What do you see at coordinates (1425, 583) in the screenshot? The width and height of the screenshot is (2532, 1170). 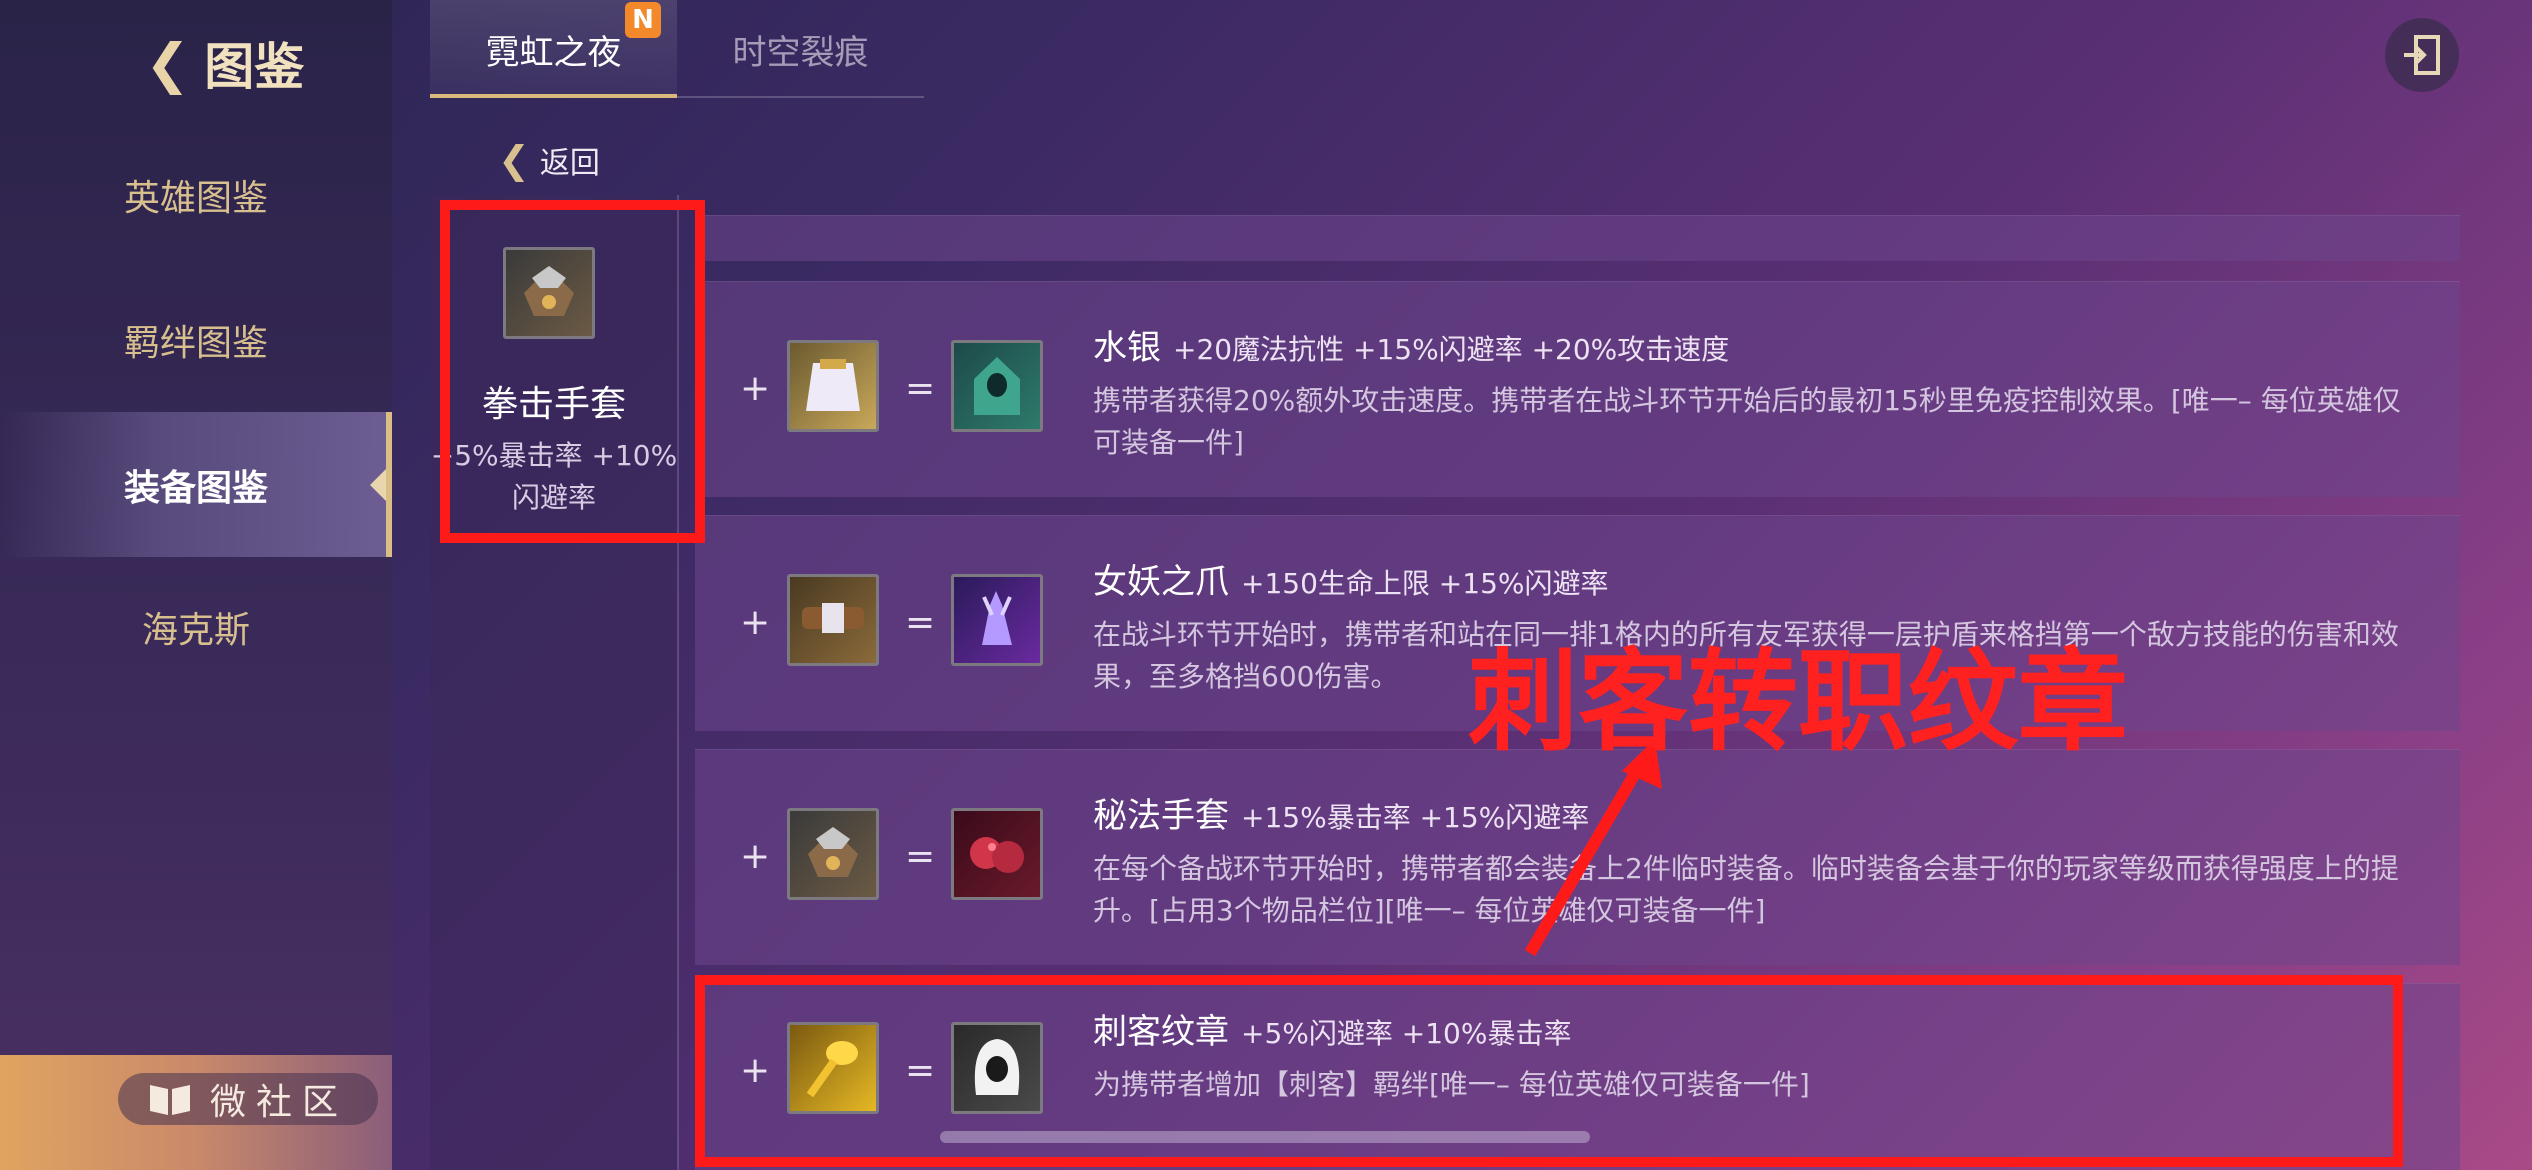 I see `recipe-stats: +150生命上限 +15%闪避率` at bounding box center [1425, 583].